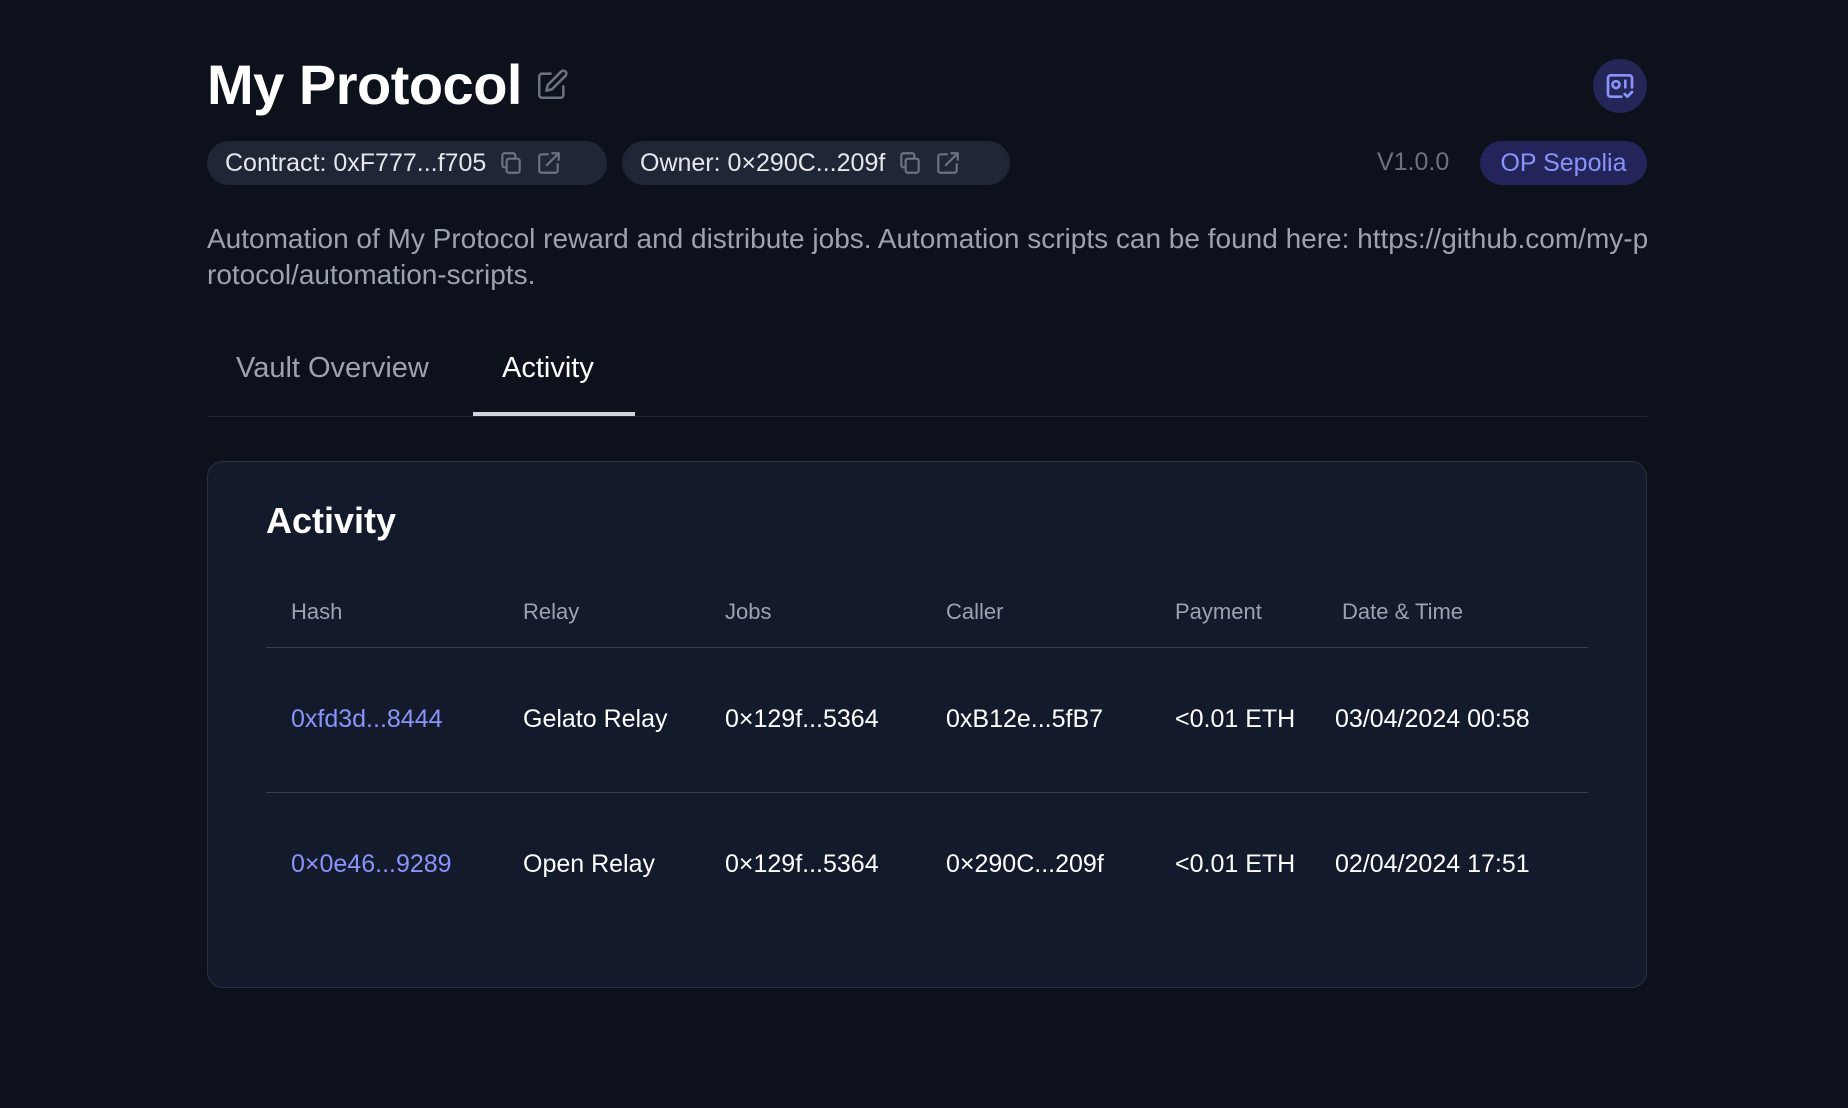 The image size is (1848, 1108). Describe the element at coordinates (548, 368) in the screenshot. I see `tab-activity: Activity` at that location.